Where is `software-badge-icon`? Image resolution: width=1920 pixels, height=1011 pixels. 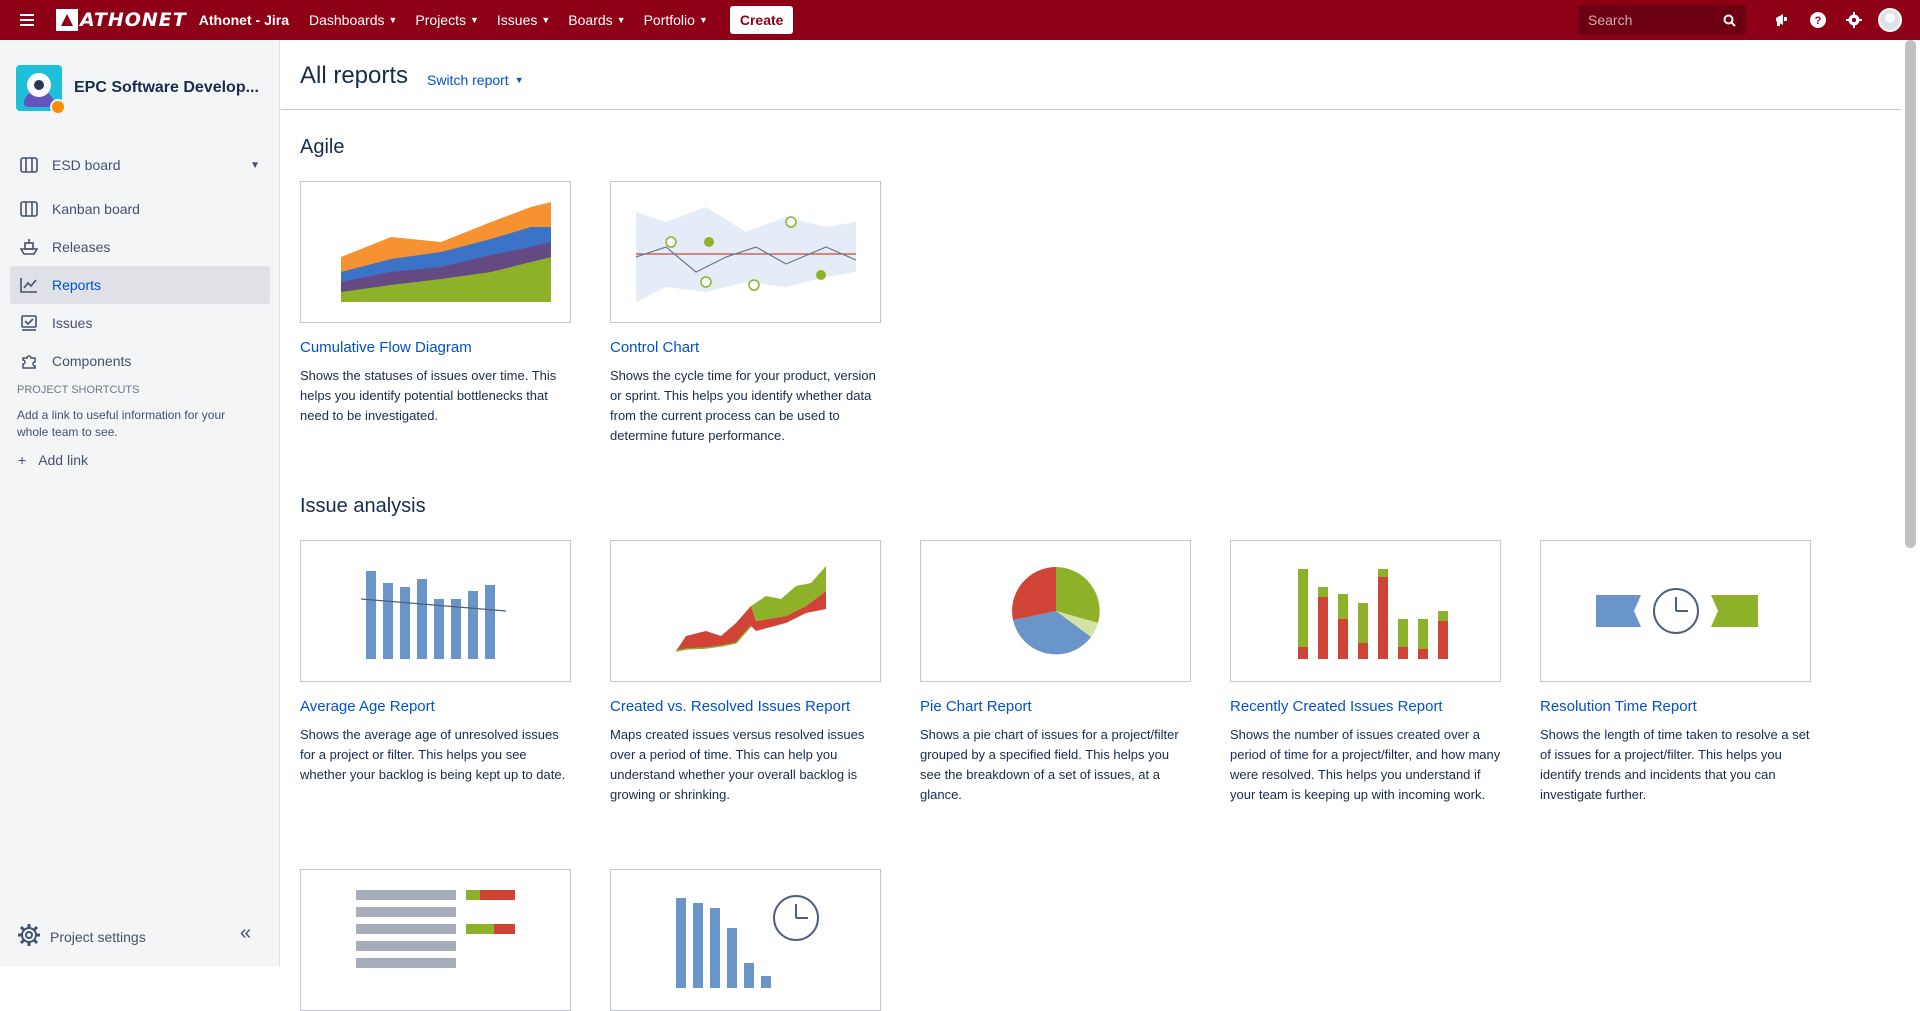
software-badge-icon is located at coordinates (58, 107).